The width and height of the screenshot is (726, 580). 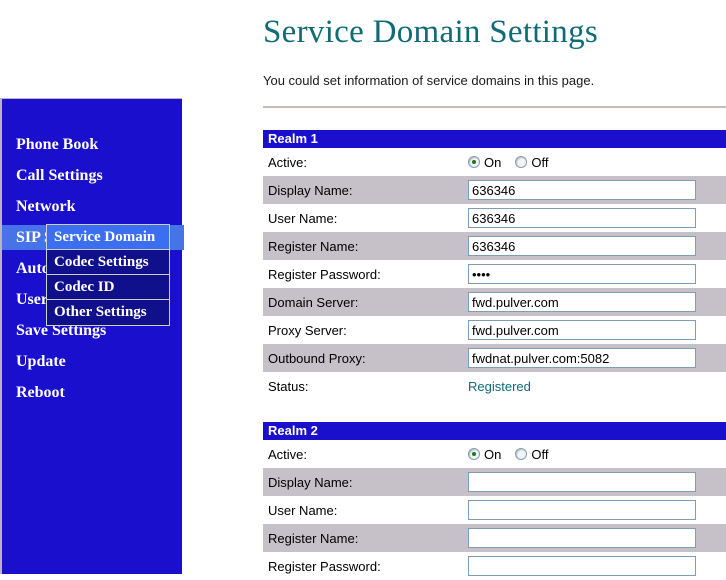 I want to click on outbound-proxy-label: Outbound Proxy:, so click(x=317, y=358).